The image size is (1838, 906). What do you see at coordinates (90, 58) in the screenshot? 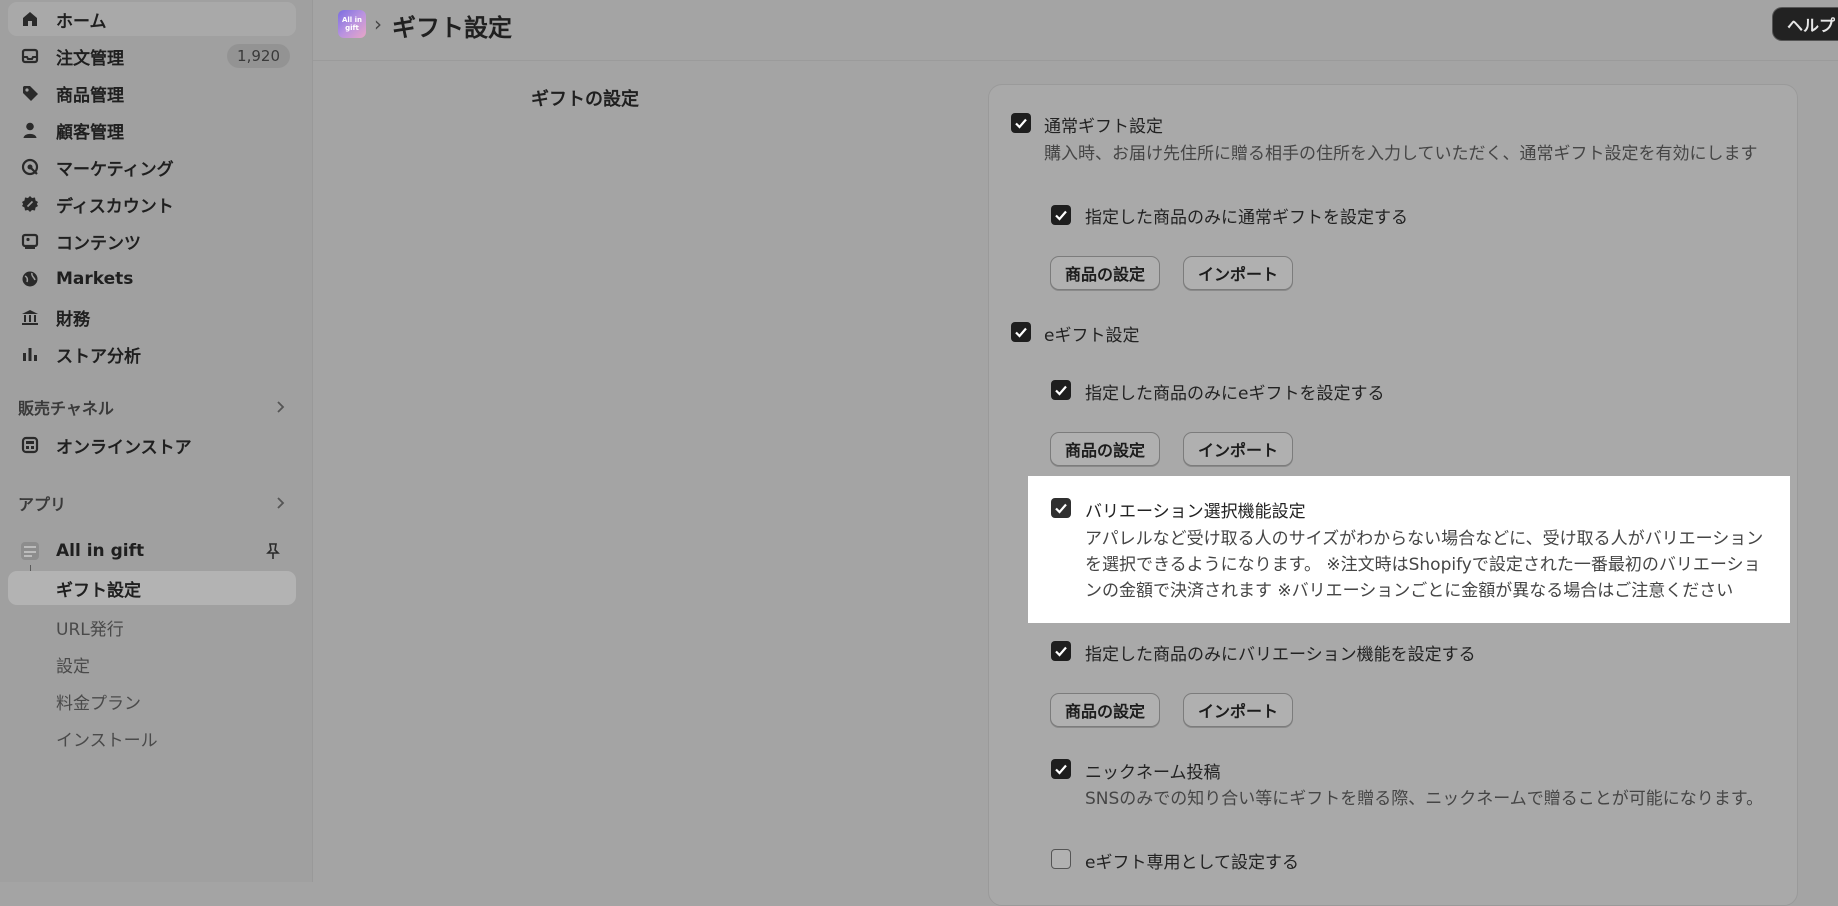
I see `sidebar-item-label: 注文管理` at bounding box center [90, 58].